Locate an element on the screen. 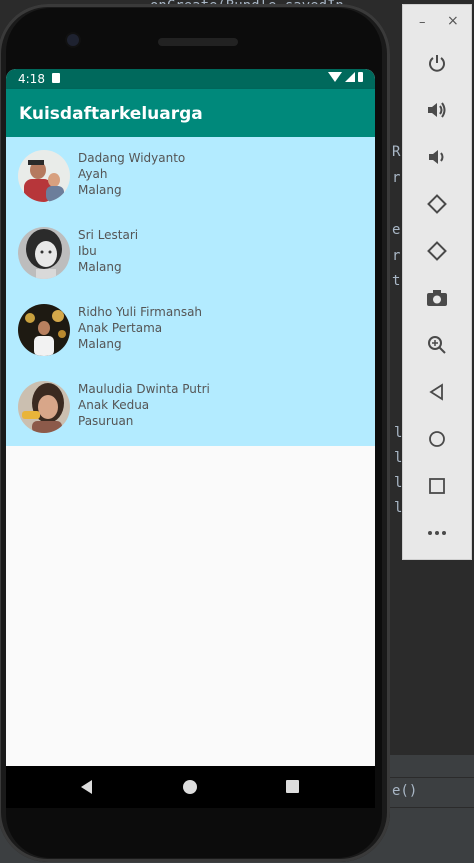 The image size is (474, 863). close-button: × is located at coordinates (453, 21).